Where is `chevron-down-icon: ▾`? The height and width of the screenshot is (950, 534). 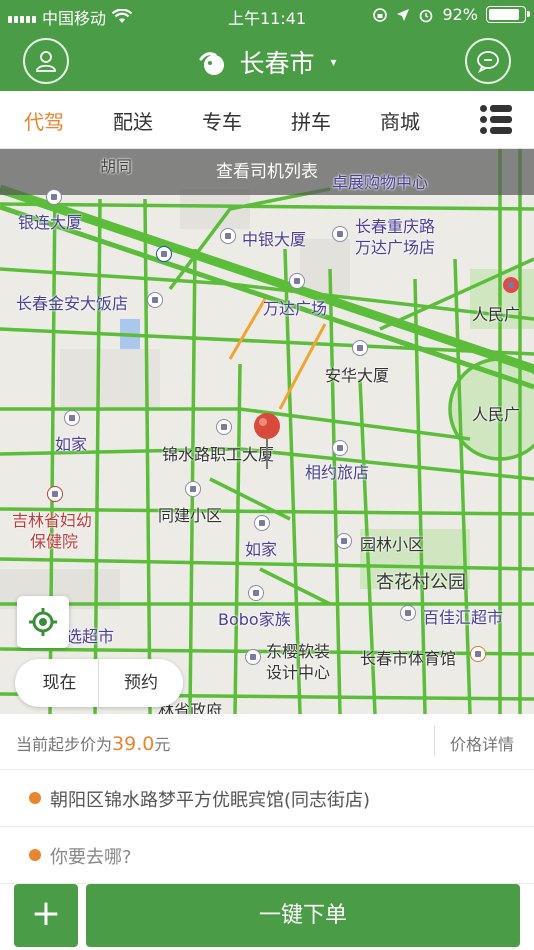 chevron-down-icon: ▾ is located at coordinates (333, 62).